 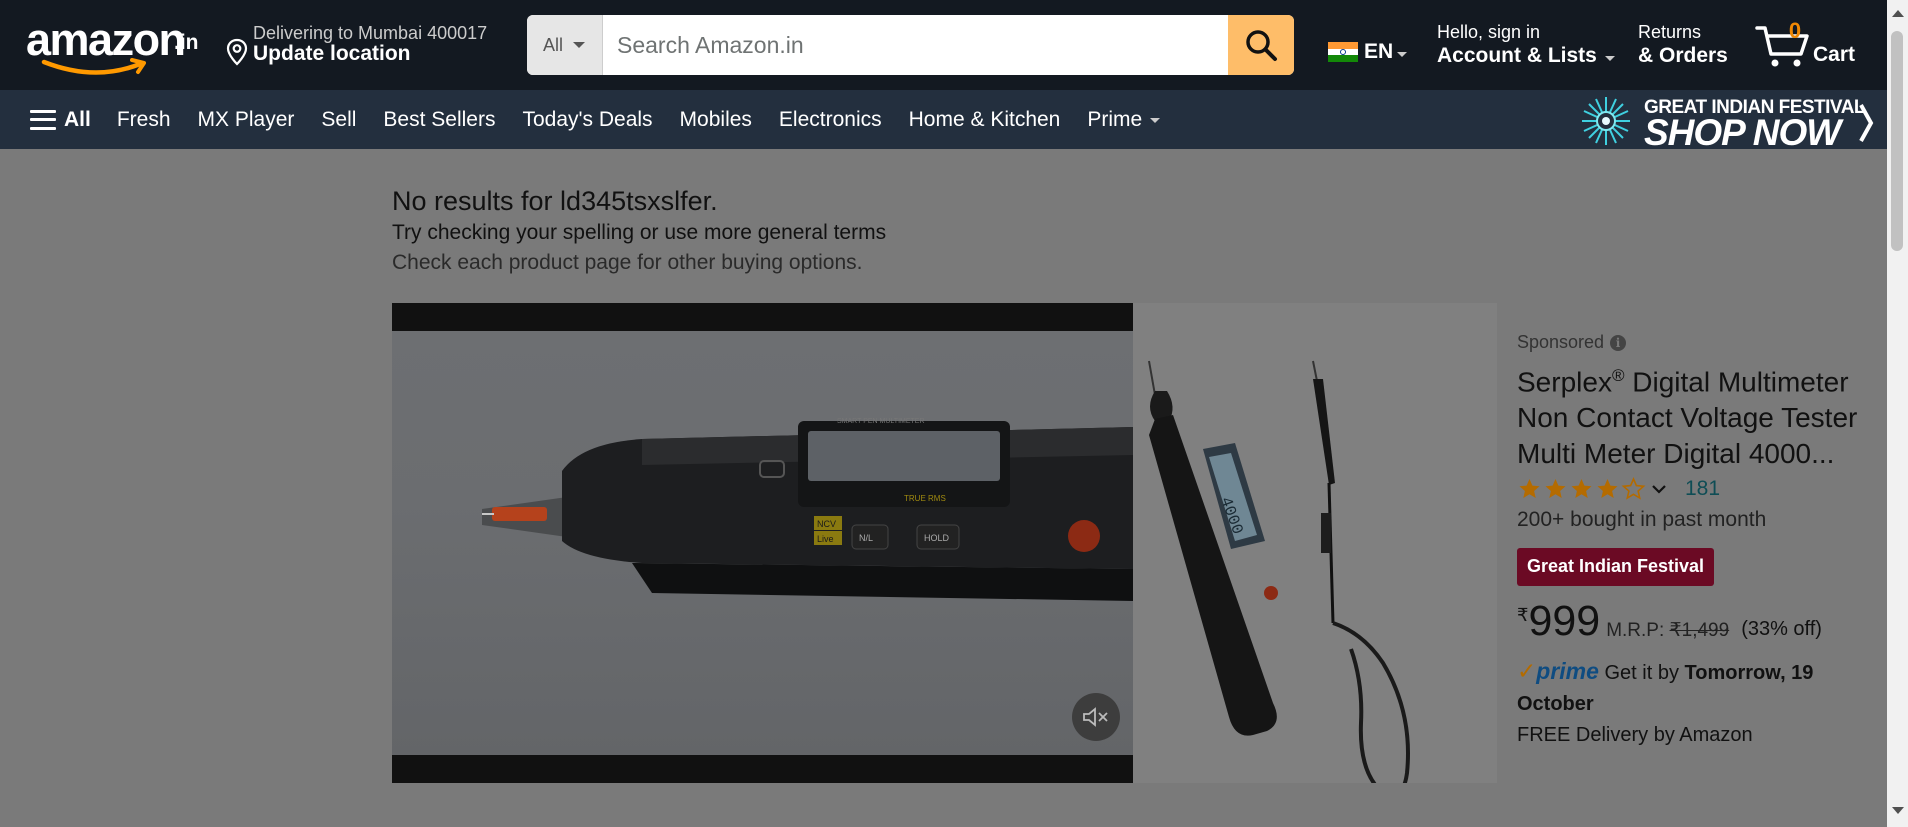 I want to click on price-block: ₹ 999 M.R.P: ₹1,499 (33% off), so click(x=1669, y=621).